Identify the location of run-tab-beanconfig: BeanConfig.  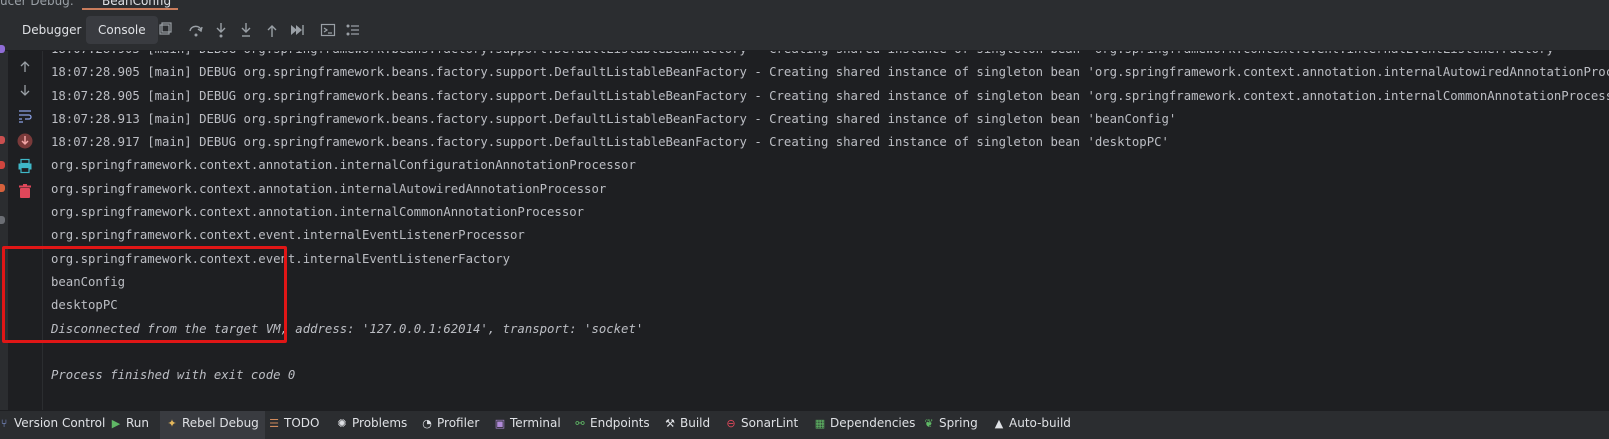
(130, 5).